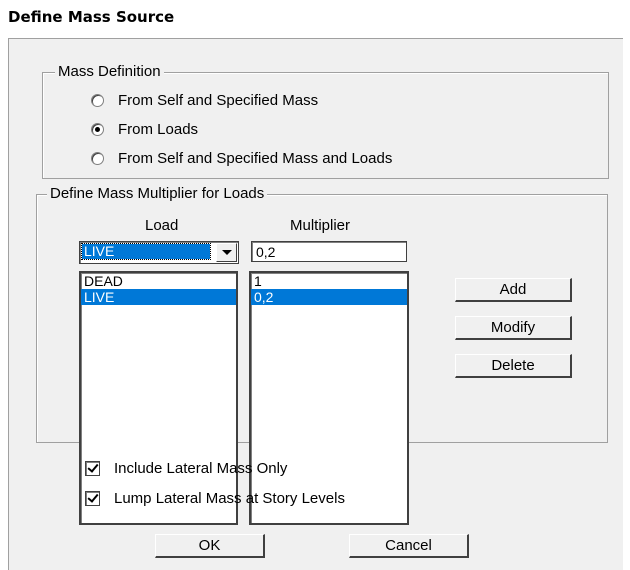 This screenshot has width=630, height=570. I want to click on radio-label: From Loads, so click(158, 129).